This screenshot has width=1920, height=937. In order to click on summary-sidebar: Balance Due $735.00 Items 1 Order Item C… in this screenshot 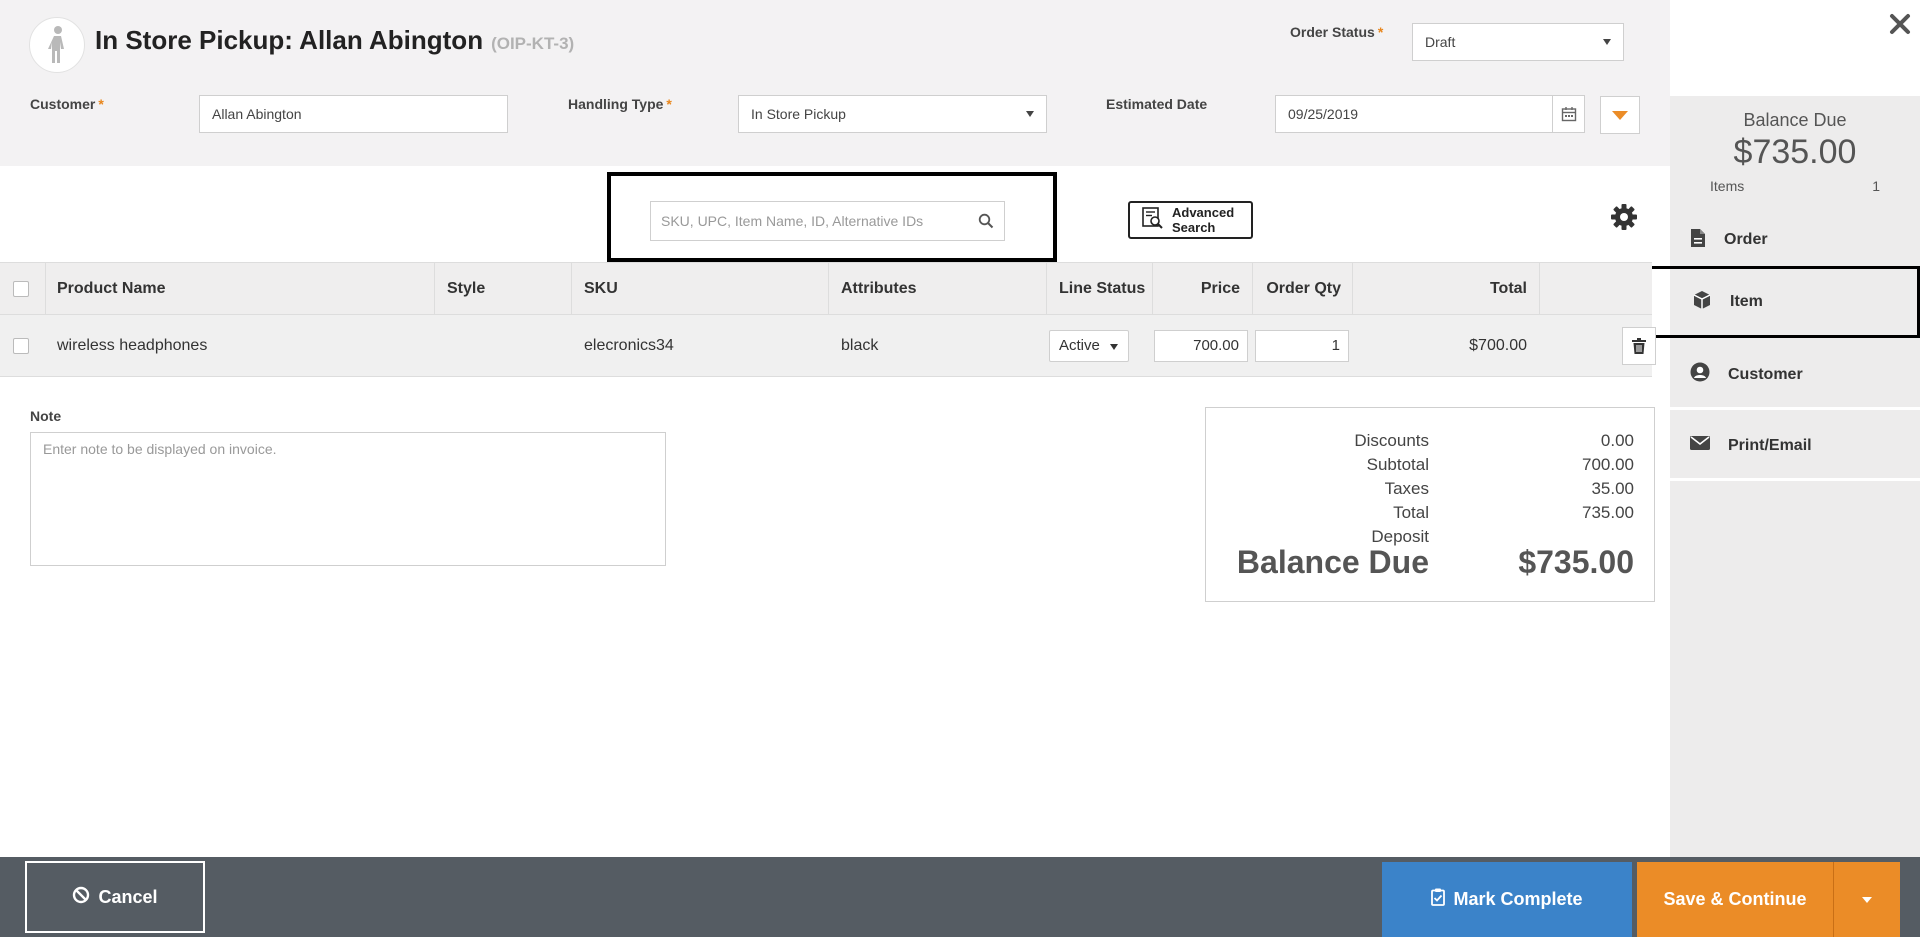, I will do `click(1784, 476)`.